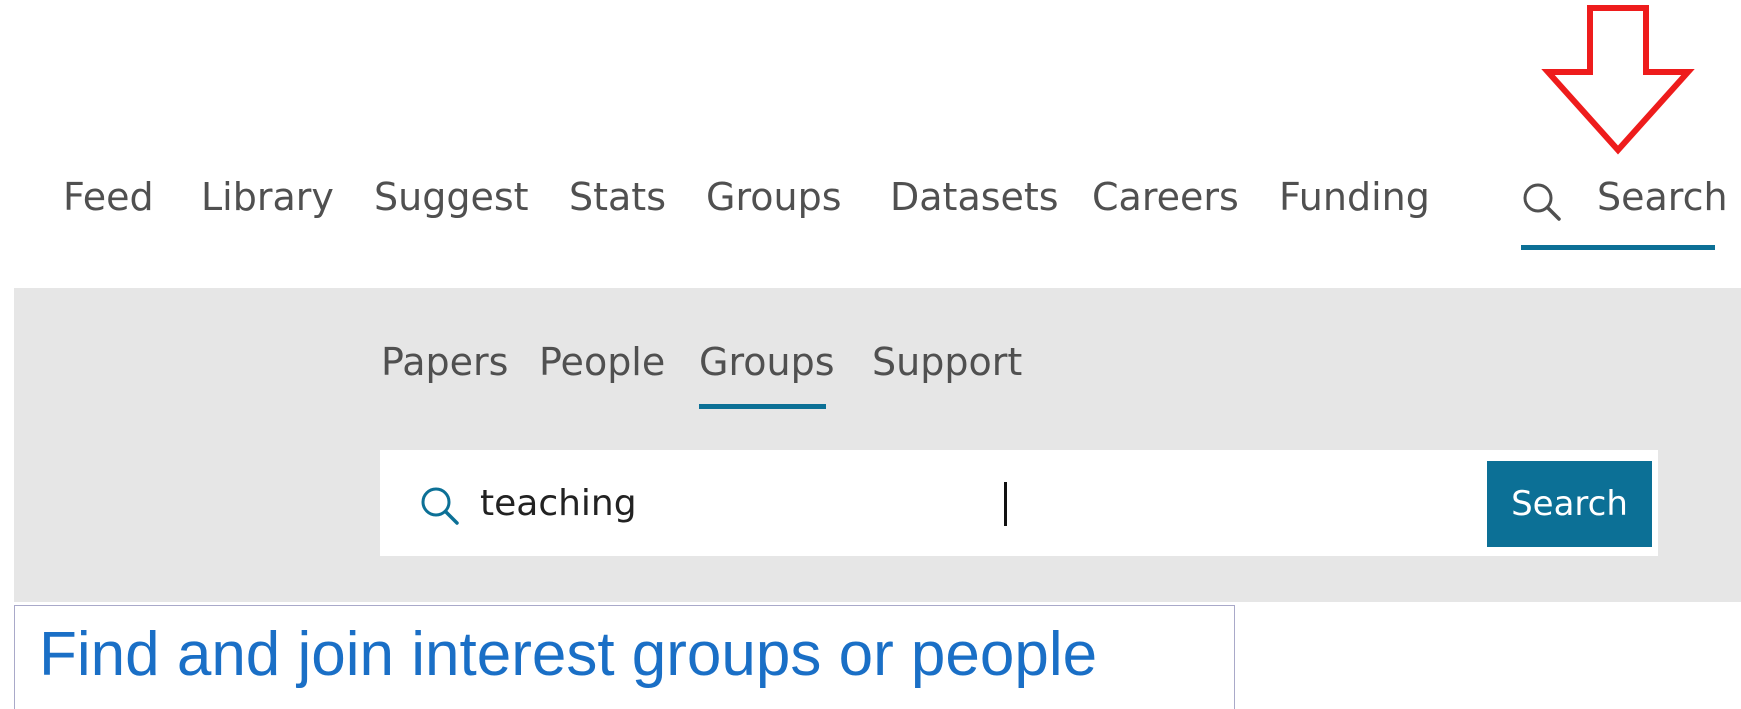 Image resolution: width=1741 pixels, height=709 pixels. I want to click on tab-support: Support, so click(947, 362).